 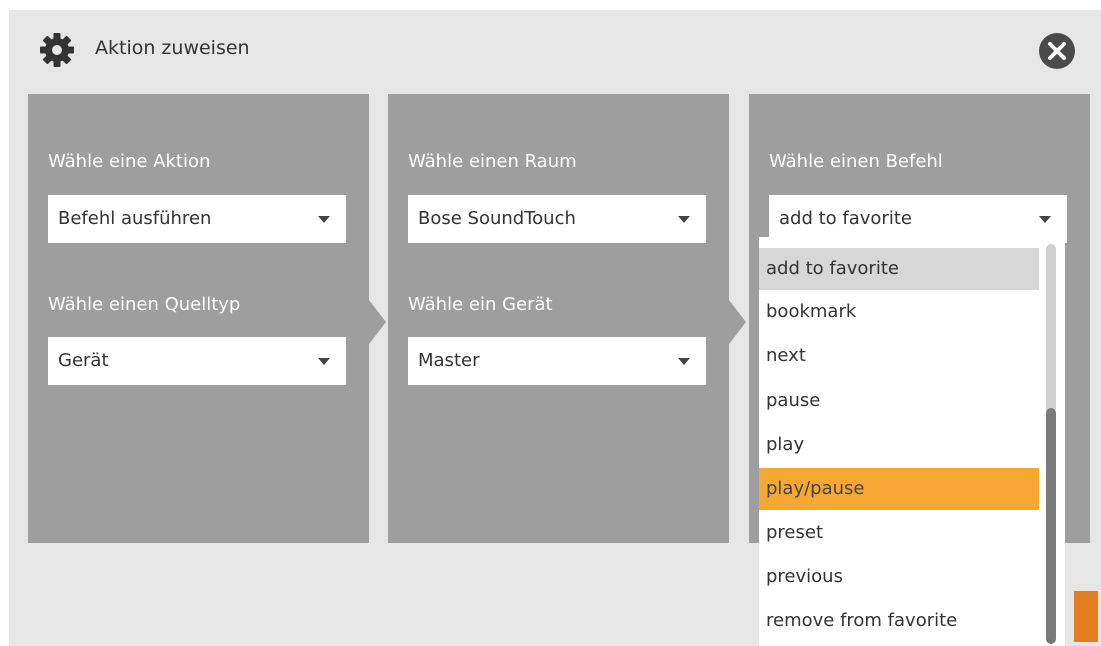 I want to click on room-select: Bose SoundTouch, so click(x=557, y=219).